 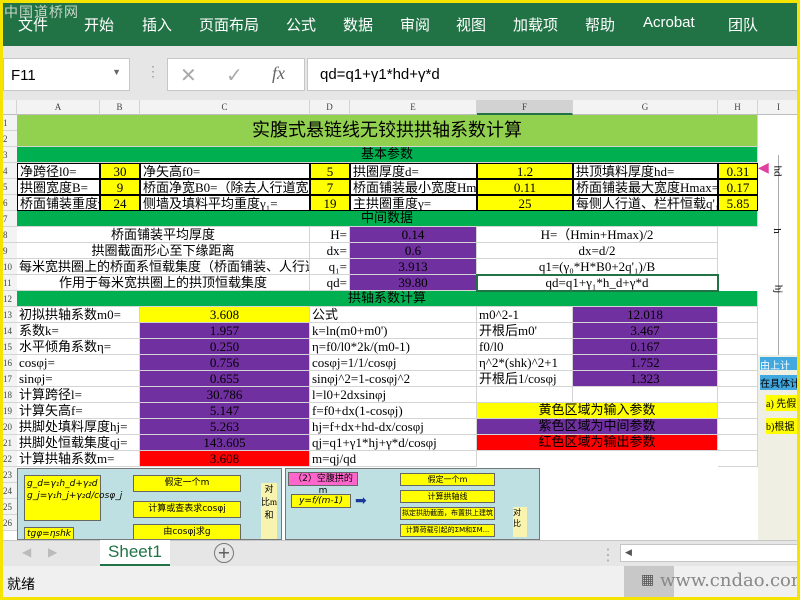 What do you see at coordinates (66, 74) in the screenshot?
I see `name-box: F11 ▼` at bounding box center [66, 74].